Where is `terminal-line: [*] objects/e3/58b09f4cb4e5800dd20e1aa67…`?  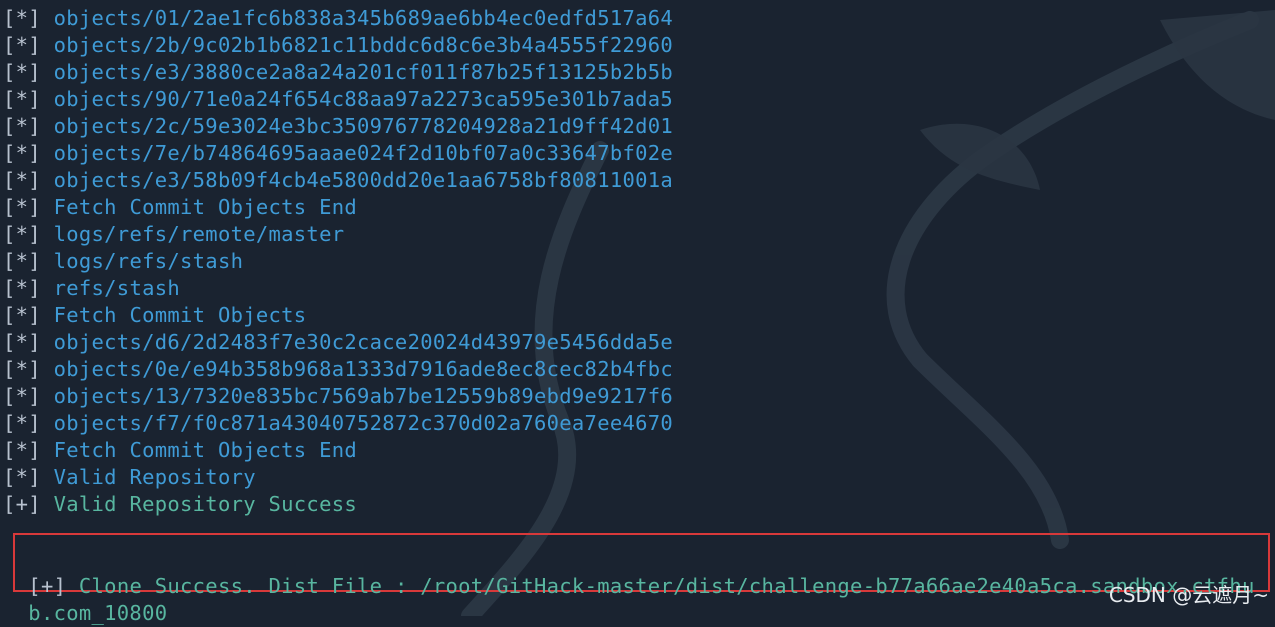
terminal-line: [*] objects/e3/58b09f4cb4e5800dd20e1aa67… is located at coordinates (338, 180).